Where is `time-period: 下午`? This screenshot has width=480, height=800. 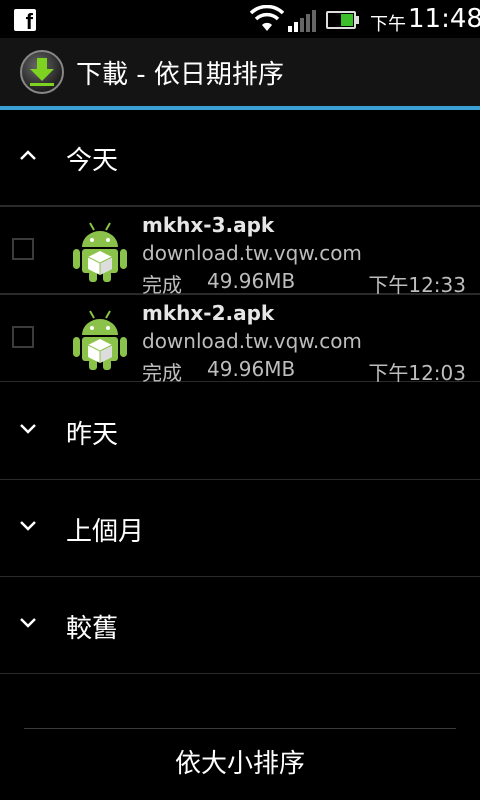 time-period: 下午 is located at coordinates (388, 24).